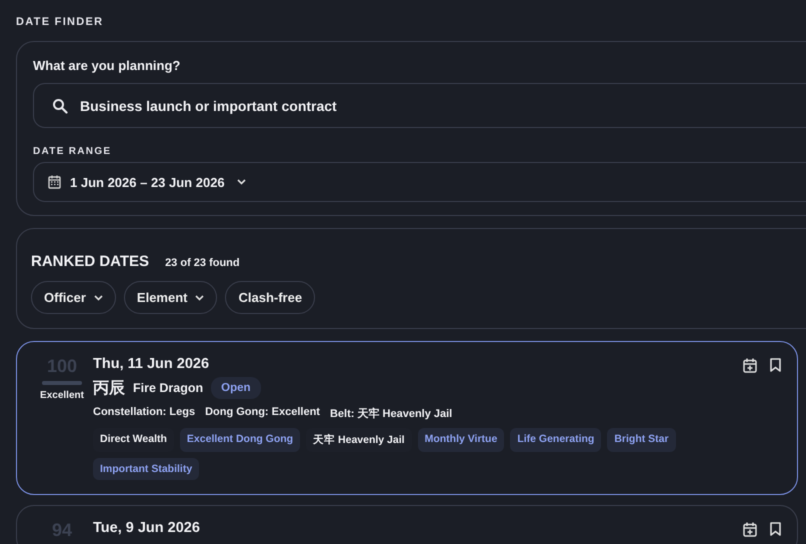  I want to click on calendar-icon, so click(54, 182).